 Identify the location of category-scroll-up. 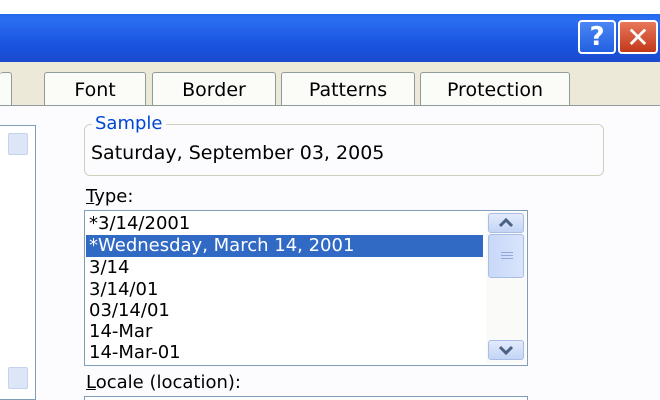
(18, 144).